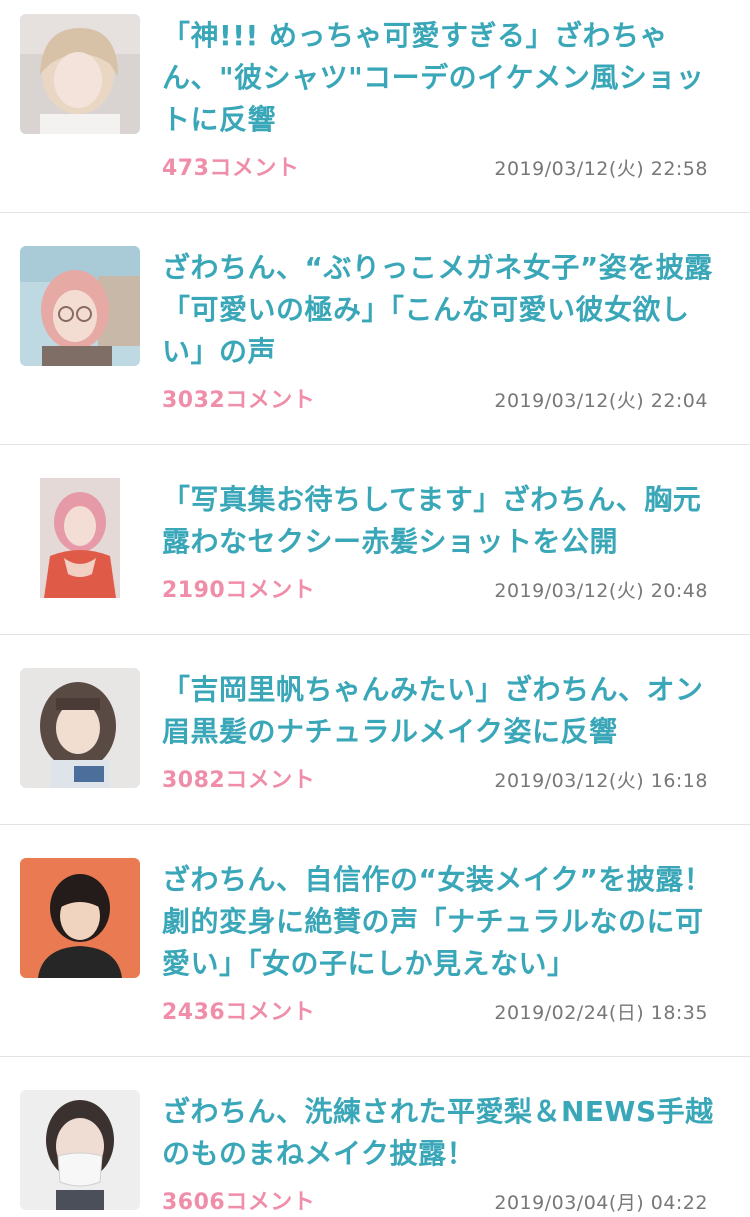 The width and height of the screenshot is (750, 1217). Describe the element at coordinates (238, 781) in the screenshot. I see `comment-count: 3082コメント` at that location.